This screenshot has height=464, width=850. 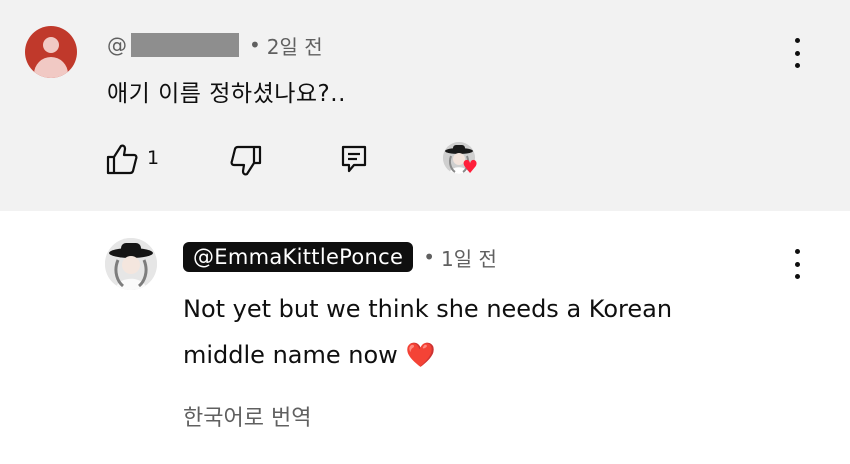 What do you see at coordinates (298, 257) in the screenshot?
I see `creator-handle-badge: @EmmaKittlePonce` at bounding box center [298, 257].